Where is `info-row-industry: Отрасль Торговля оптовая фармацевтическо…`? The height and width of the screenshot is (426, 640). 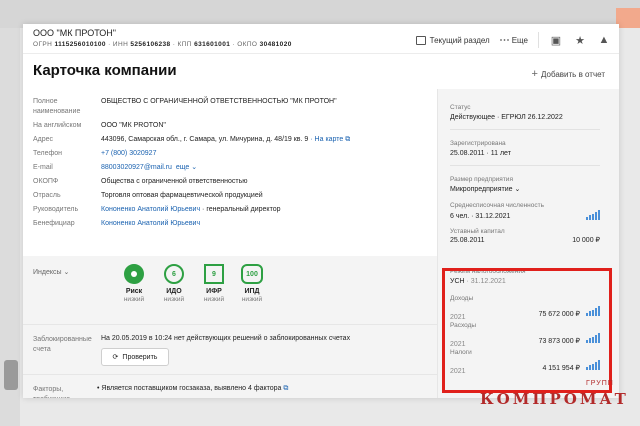 info-row-industry: Отрасль Торговля оптовая фармацевтическо… is located at coordinates (148, 195).